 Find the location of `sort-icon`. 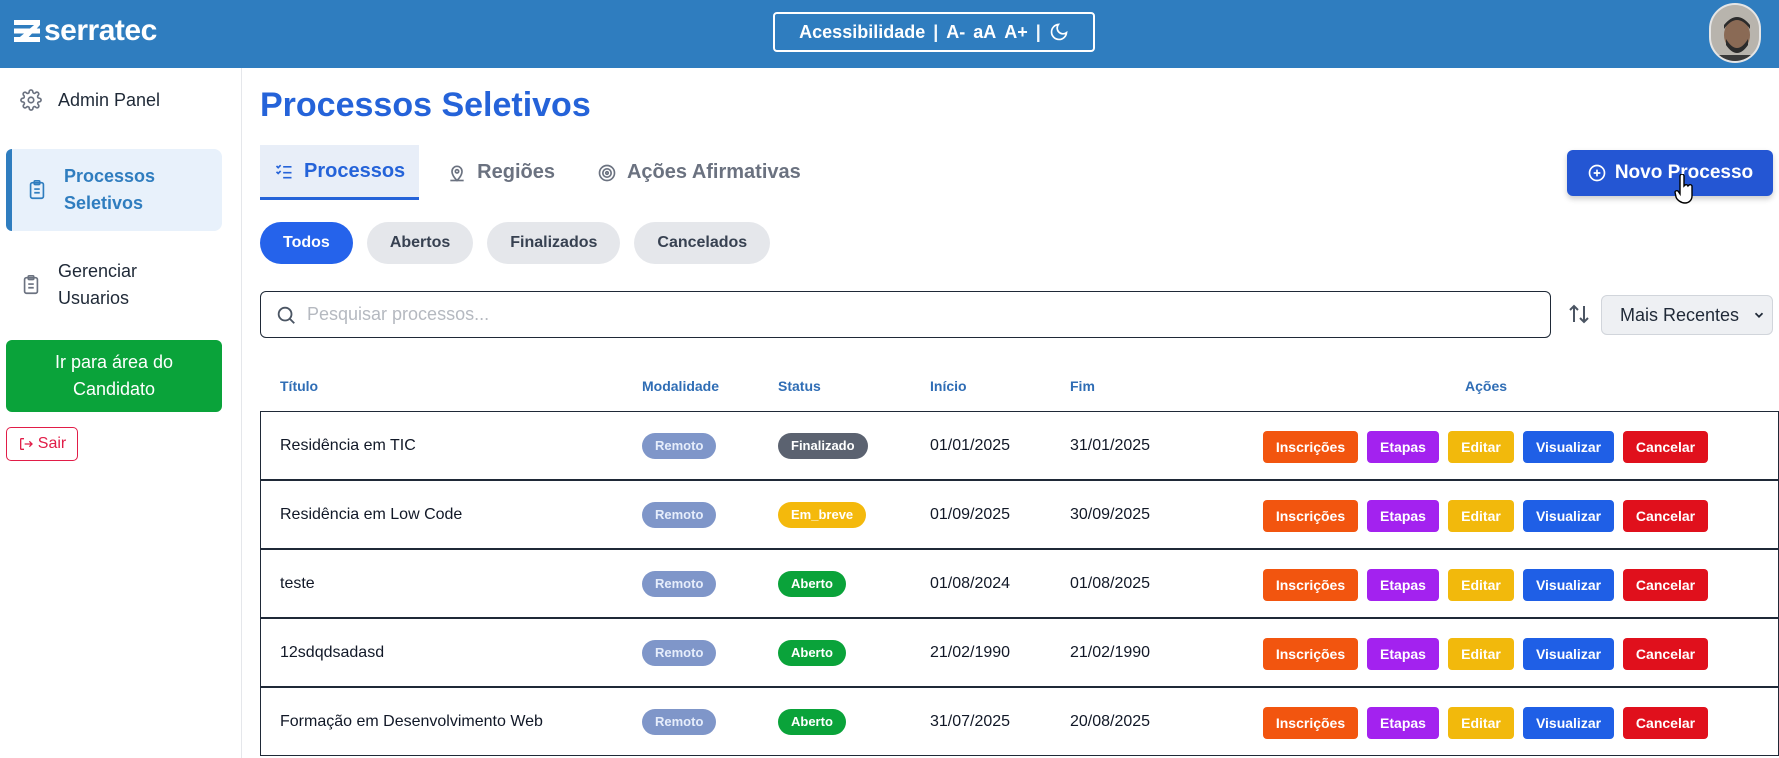

sort-icon is located at coordinates (1579, 314).